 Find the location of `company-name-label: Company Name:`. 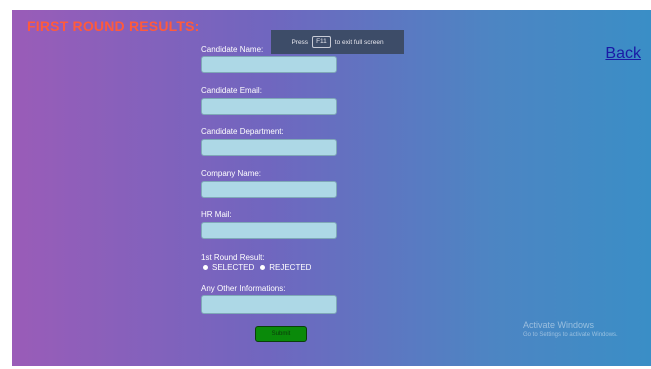

company-name-label: Company Name: is located at coordinates (231, 173).